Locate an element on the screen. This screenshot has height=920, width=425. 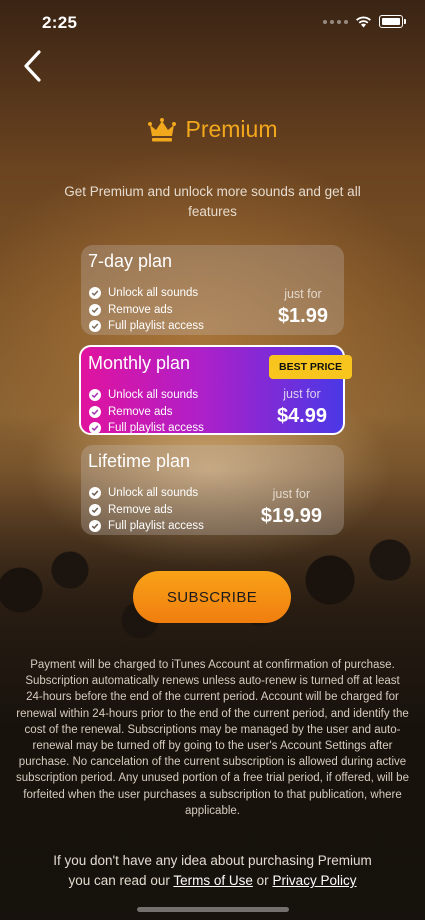
footer-prefix: you can read our is located at coordinates (119, 880).